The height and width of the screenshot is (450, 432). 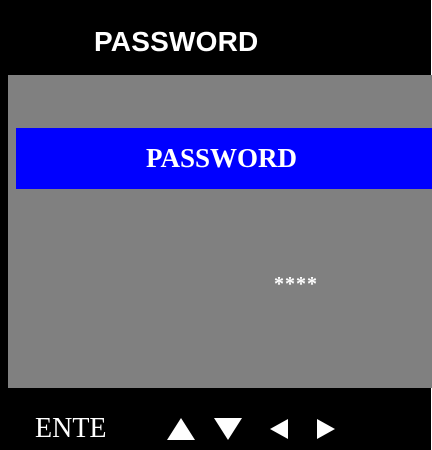 I want to click on up-arrow-icon, so click(x=181, y=429).